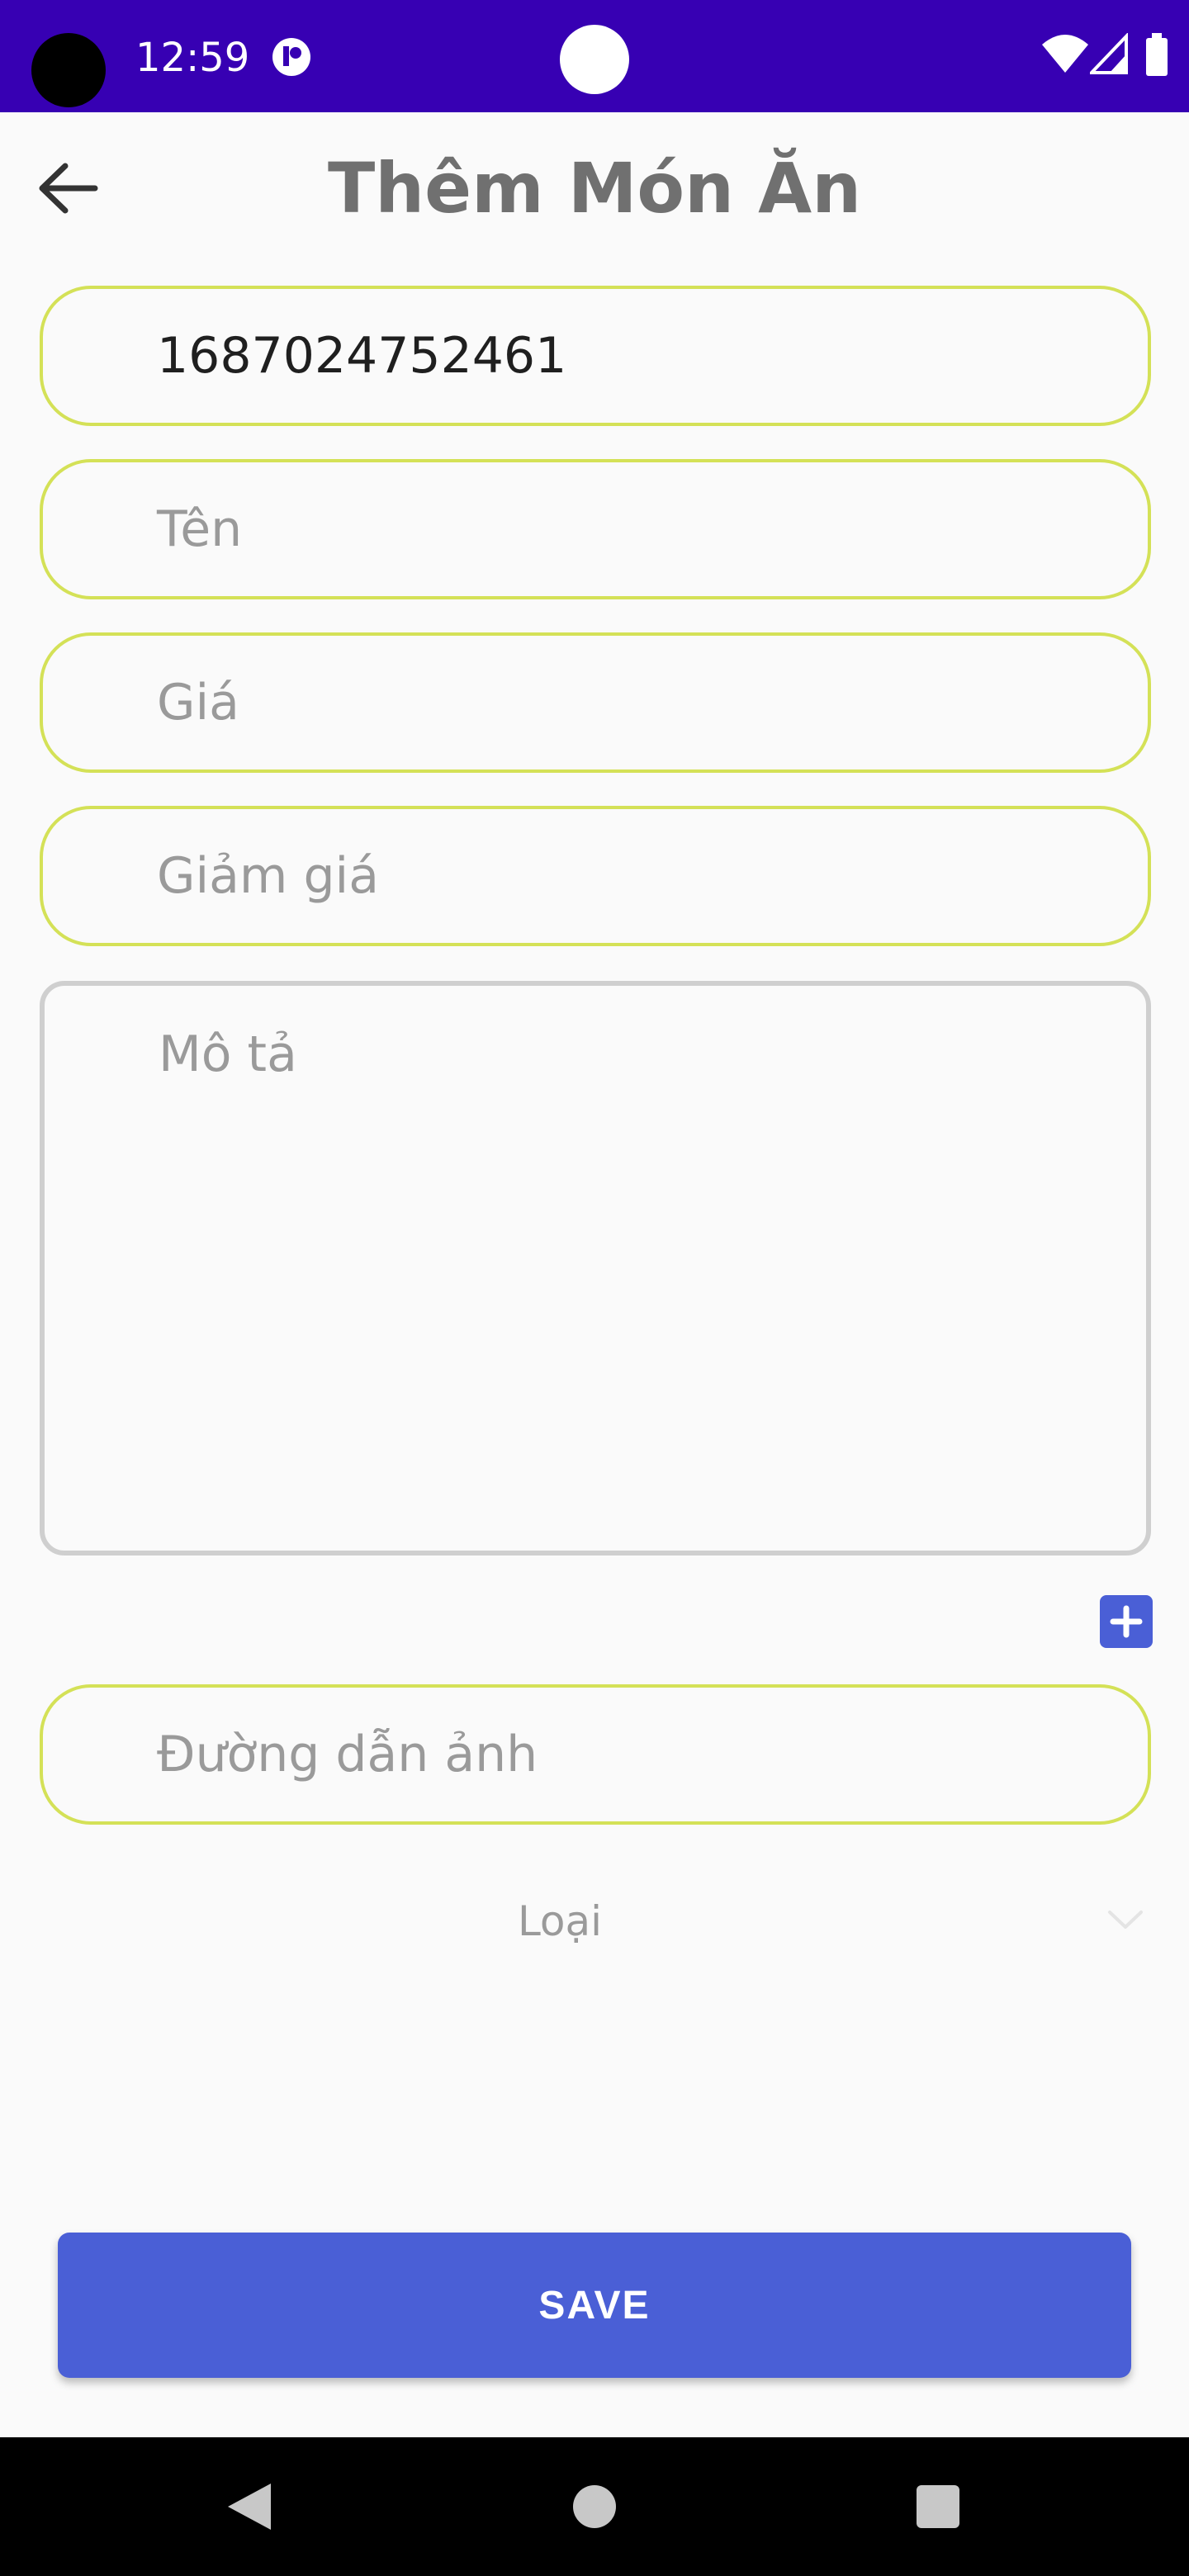 The height and width of the screenshot is (2576, 1189). I want to click on app-notification-icon, so click(291, 57).